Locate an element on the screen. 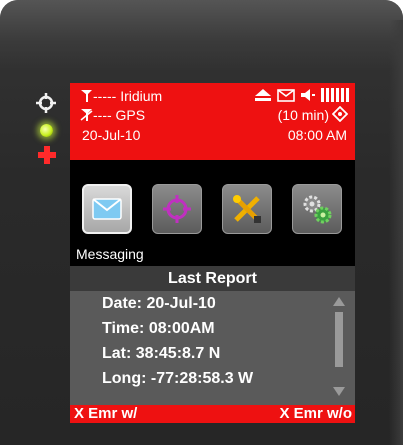 Image resolution: width=403 pixels, height=445 pixels. envelope-icon is located at coordinates (107, 209).